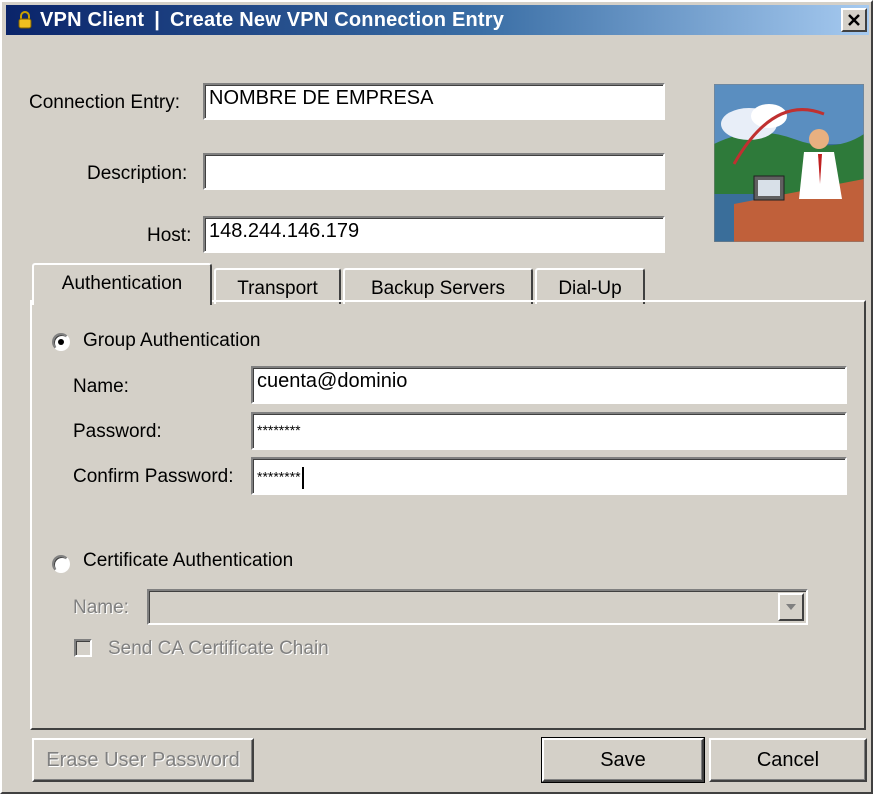  I want to click on group-authentication-radio, so click(61, 342).